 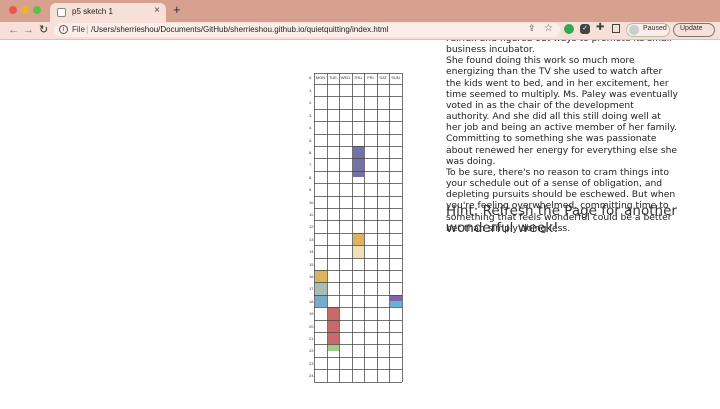 What do you see at coordinates (61, 12) in the screenshot?
I see `page-icon` at bounding box center [61, 12].